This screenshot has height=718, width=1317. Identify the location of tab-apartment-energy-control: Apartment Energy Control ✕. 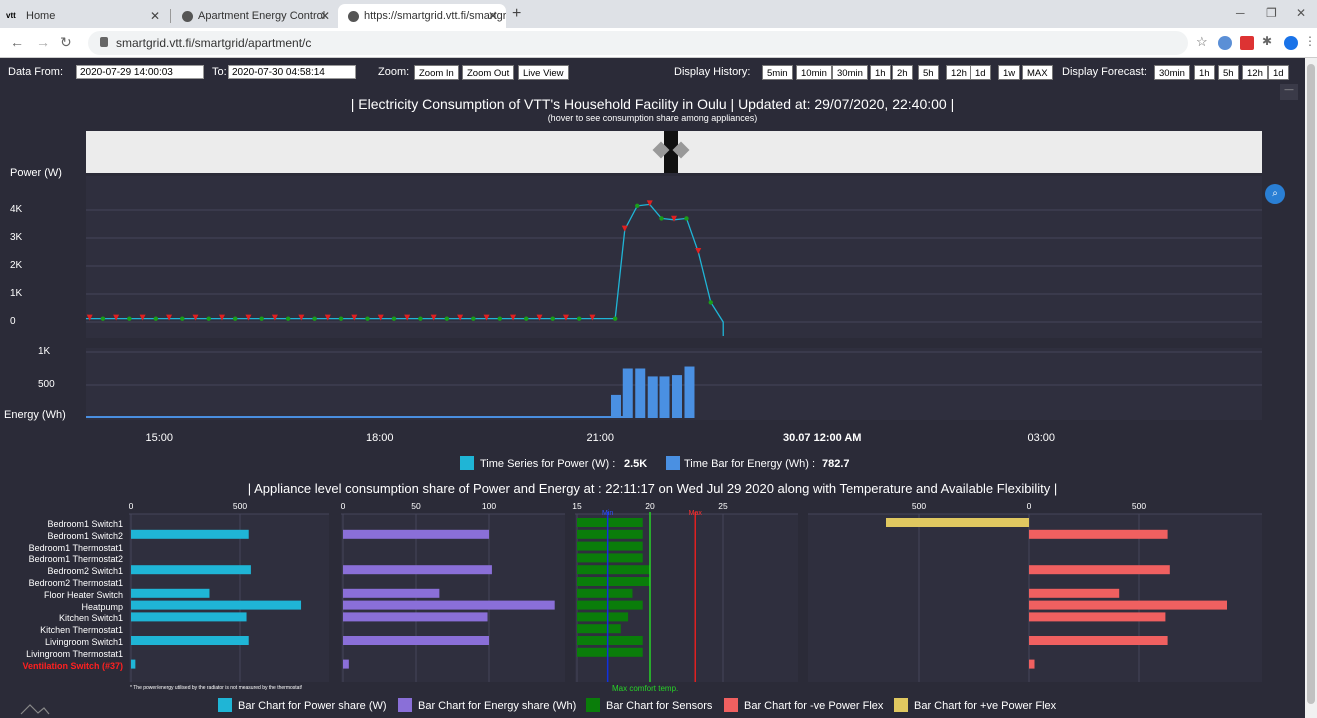
(255, 16).